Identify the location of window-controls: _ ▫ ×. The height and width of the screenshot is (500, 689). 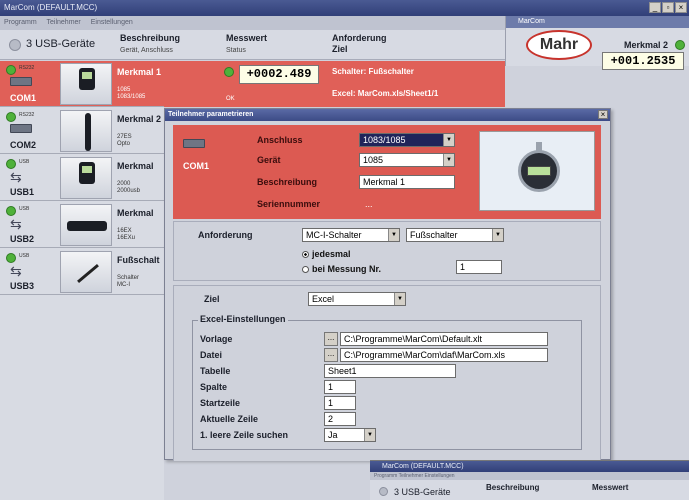
(668, 7).